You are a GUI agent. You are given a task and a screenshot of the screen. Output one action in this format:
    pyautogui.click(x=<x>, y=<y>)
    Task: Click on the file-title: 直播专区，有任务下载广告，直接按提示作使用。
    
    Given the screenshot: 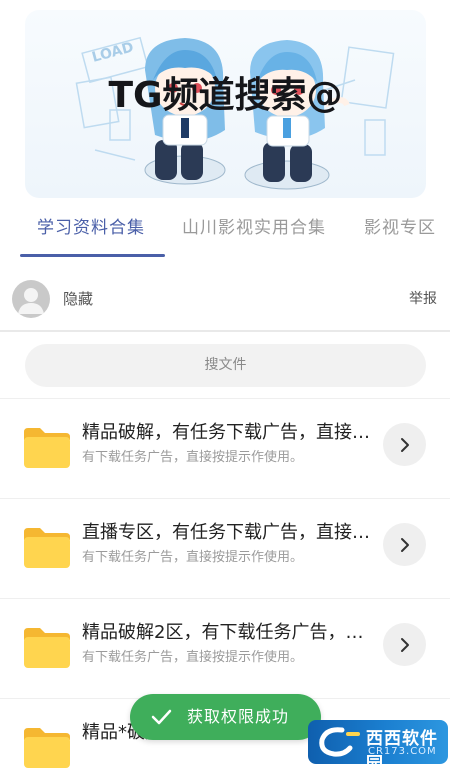 What is the action you would take?
    pyautogui.click(x=227, y=532)
    